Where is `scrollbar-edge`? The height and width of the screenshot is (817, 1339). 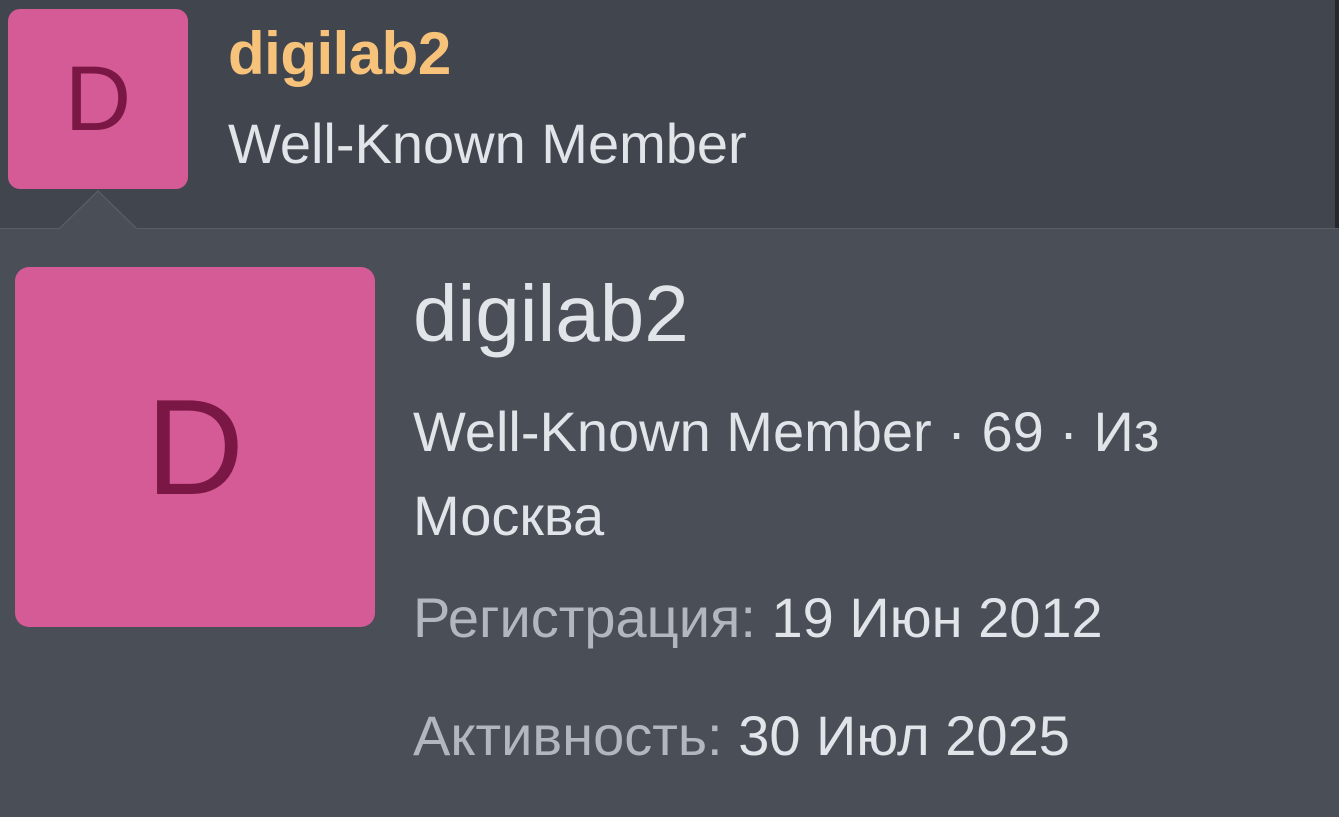 scrollbar-edge is located at coordinates (1337, 114).